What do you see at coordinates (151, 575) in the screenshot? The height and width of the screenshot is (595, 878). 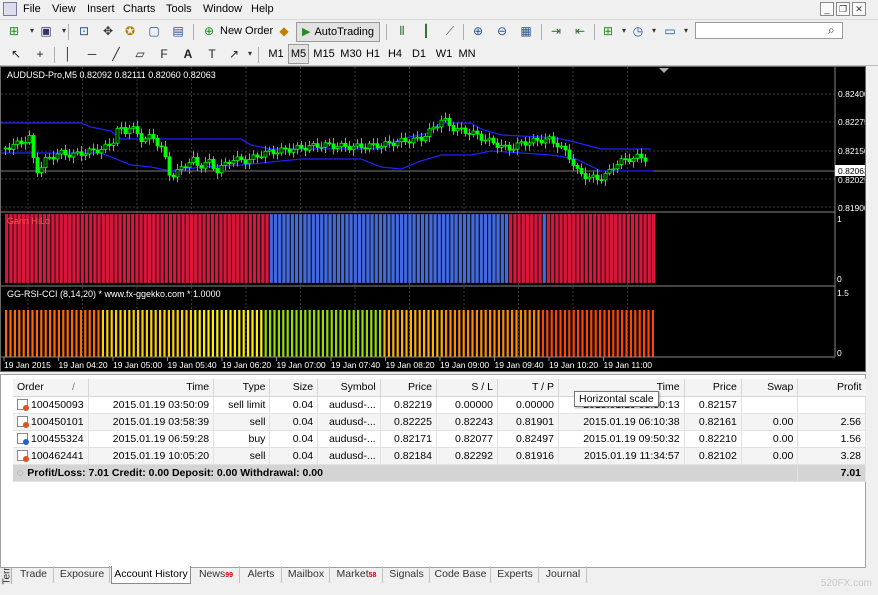 I see `tab-account-history: Account History` at bounding box center [151, 575].